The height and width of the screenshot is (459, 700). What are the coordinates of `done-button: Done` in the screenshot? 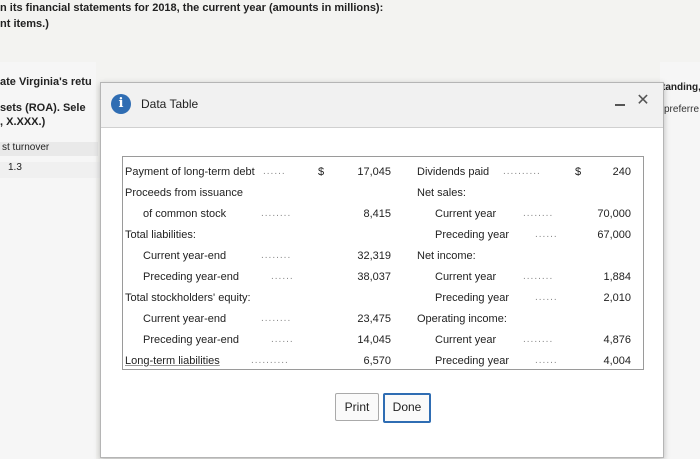 It's located at (407, 408).